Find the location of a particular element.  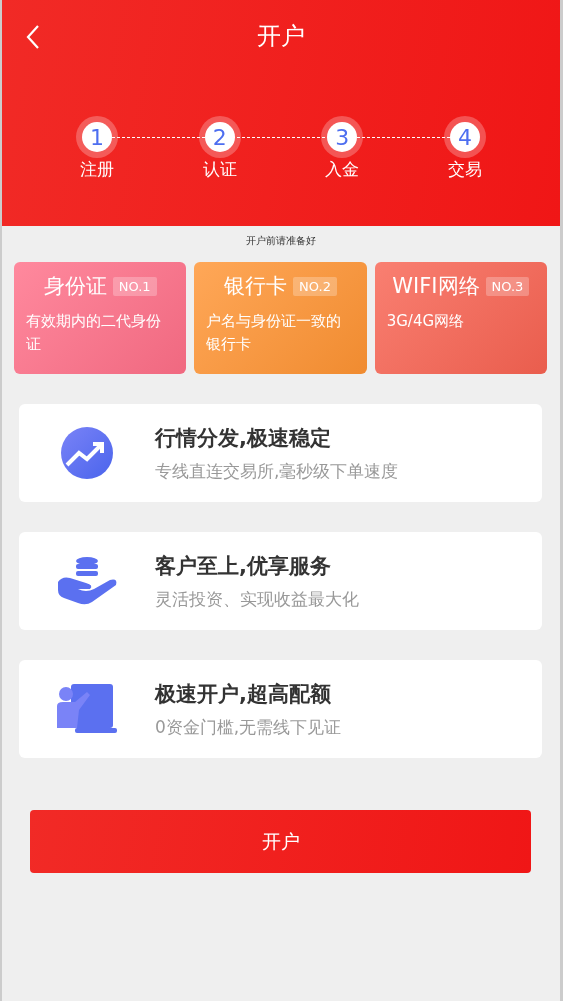

requirement-text: 3G/4G网络 is located at coordinates (426, 321).